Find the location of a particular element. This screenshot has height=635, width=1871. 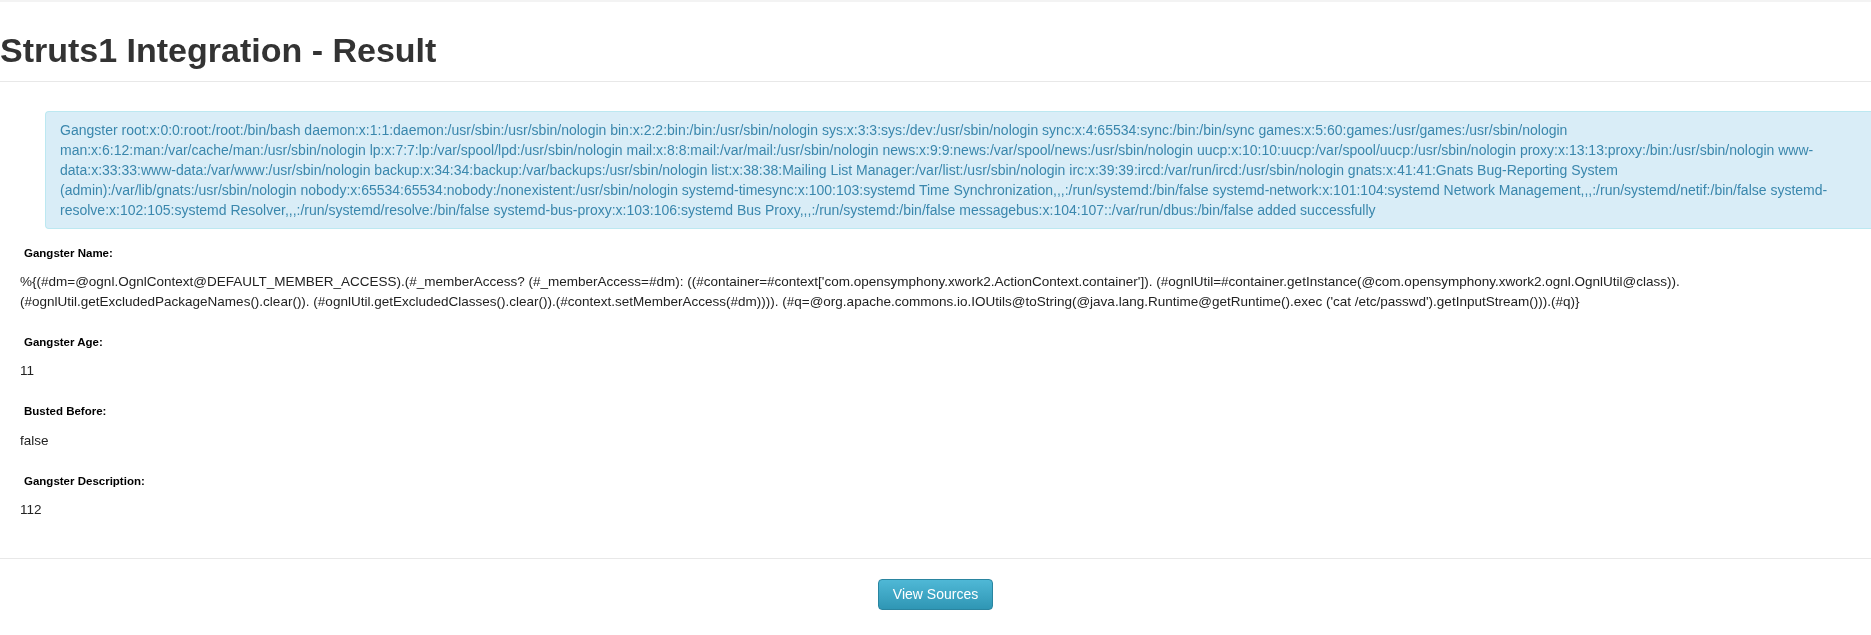

page-title: Struts1 Integration - Result is located at coordinates (219, 50).